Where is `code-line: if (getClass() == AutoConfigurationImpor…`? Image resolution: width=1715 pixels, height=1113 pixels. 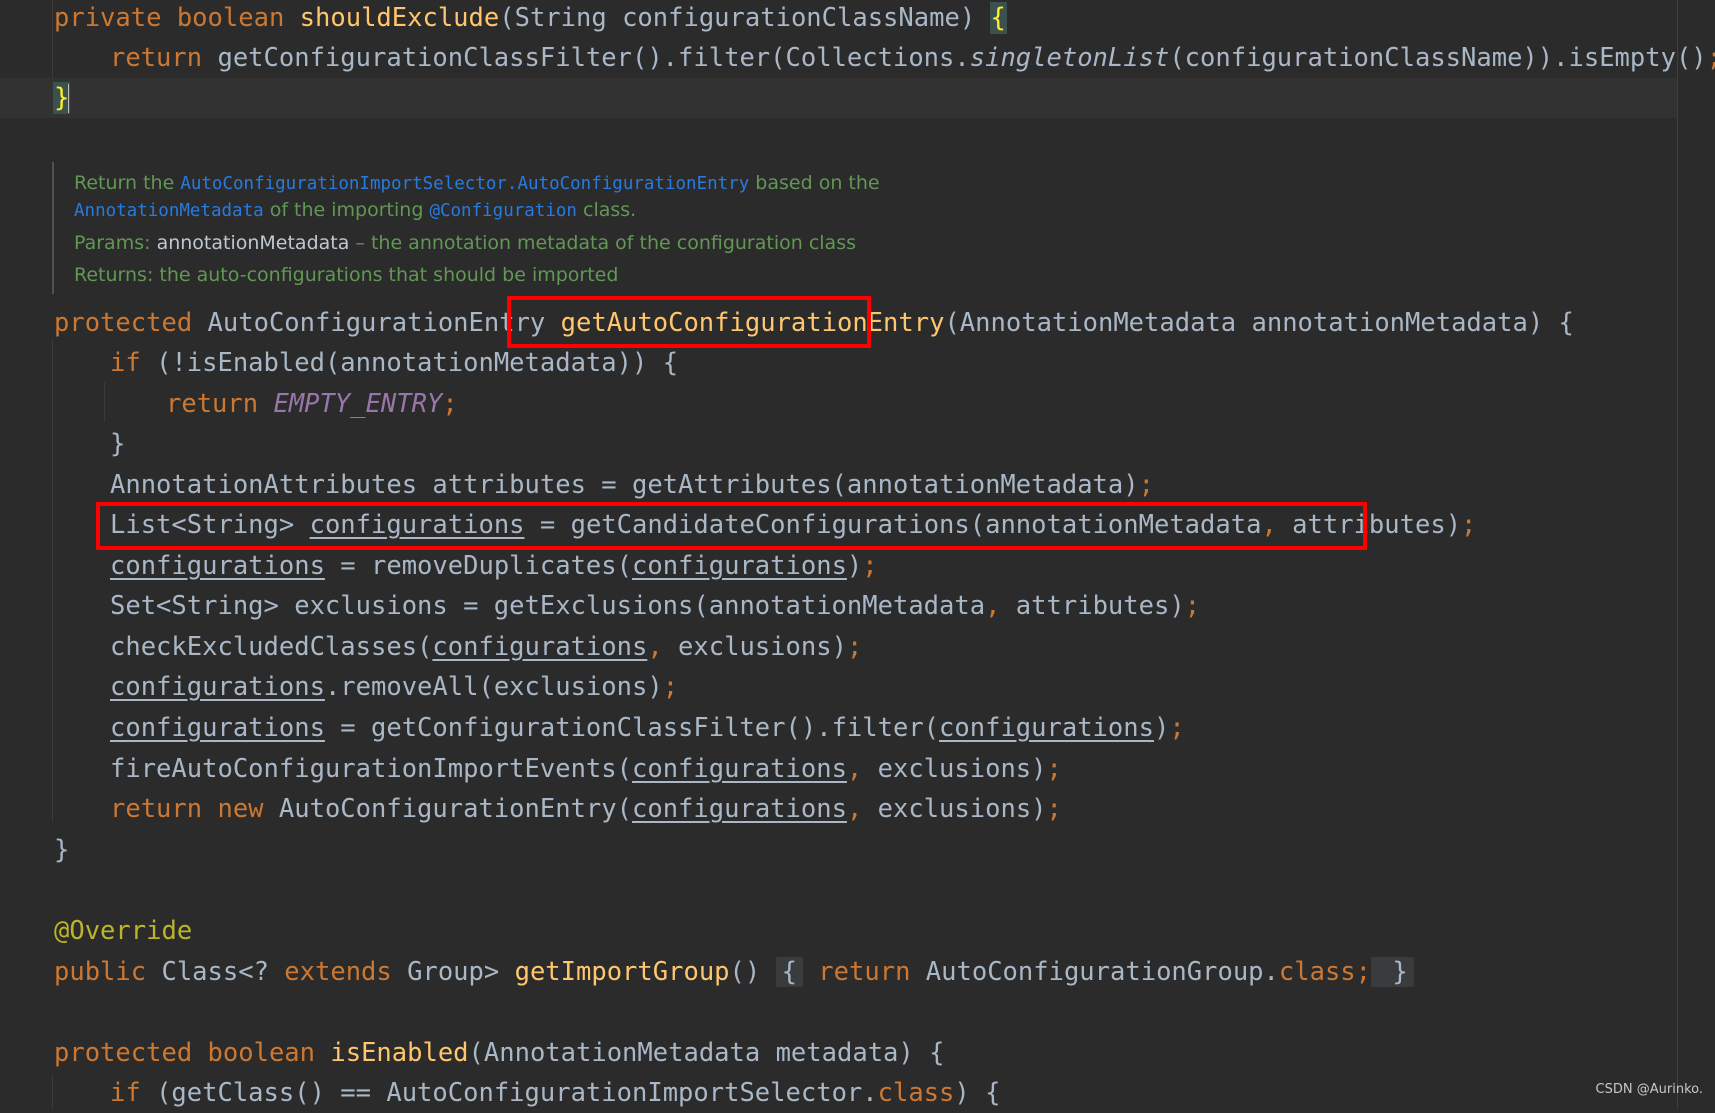 code-line: if (getClass() == AutoConfigurationImpor… is located at coordinates (555, 1093).